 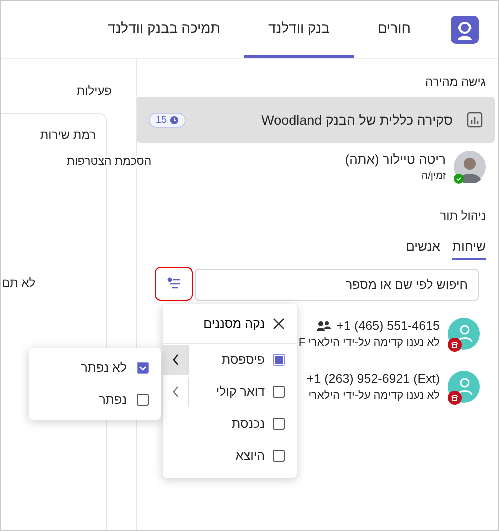 What do you see at coordinates (475, 120) in the screenshot?
I see `chart-icon` at bounding box center [475, 120].